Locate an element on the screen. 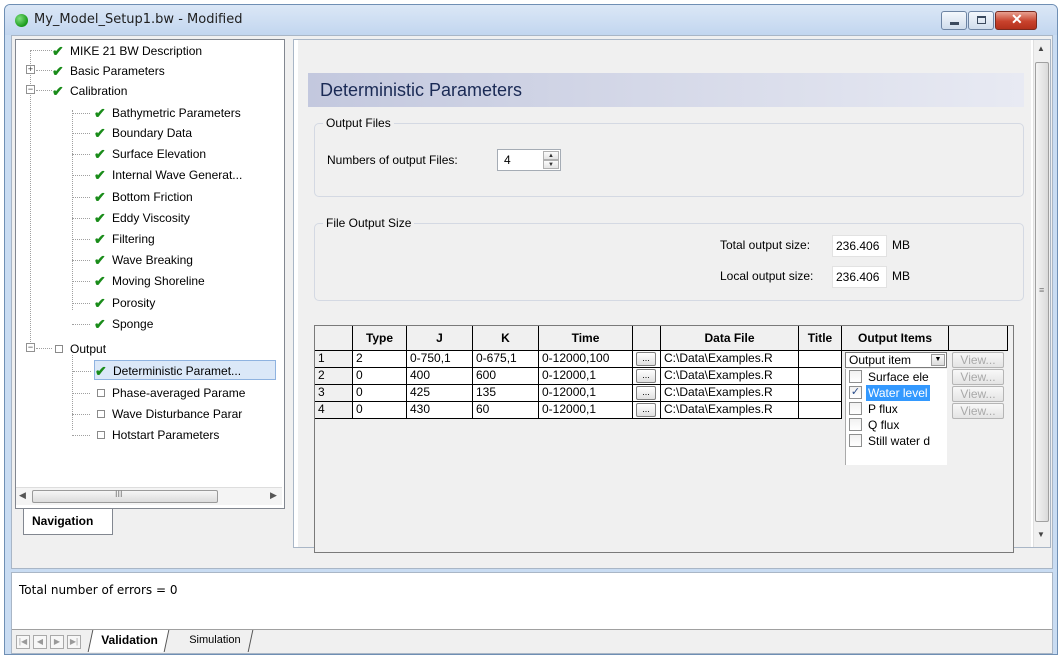 The height and width of the screenshot is (659, 1062). prev-tab-icon: ◀ is located at coordinates (40, 642).